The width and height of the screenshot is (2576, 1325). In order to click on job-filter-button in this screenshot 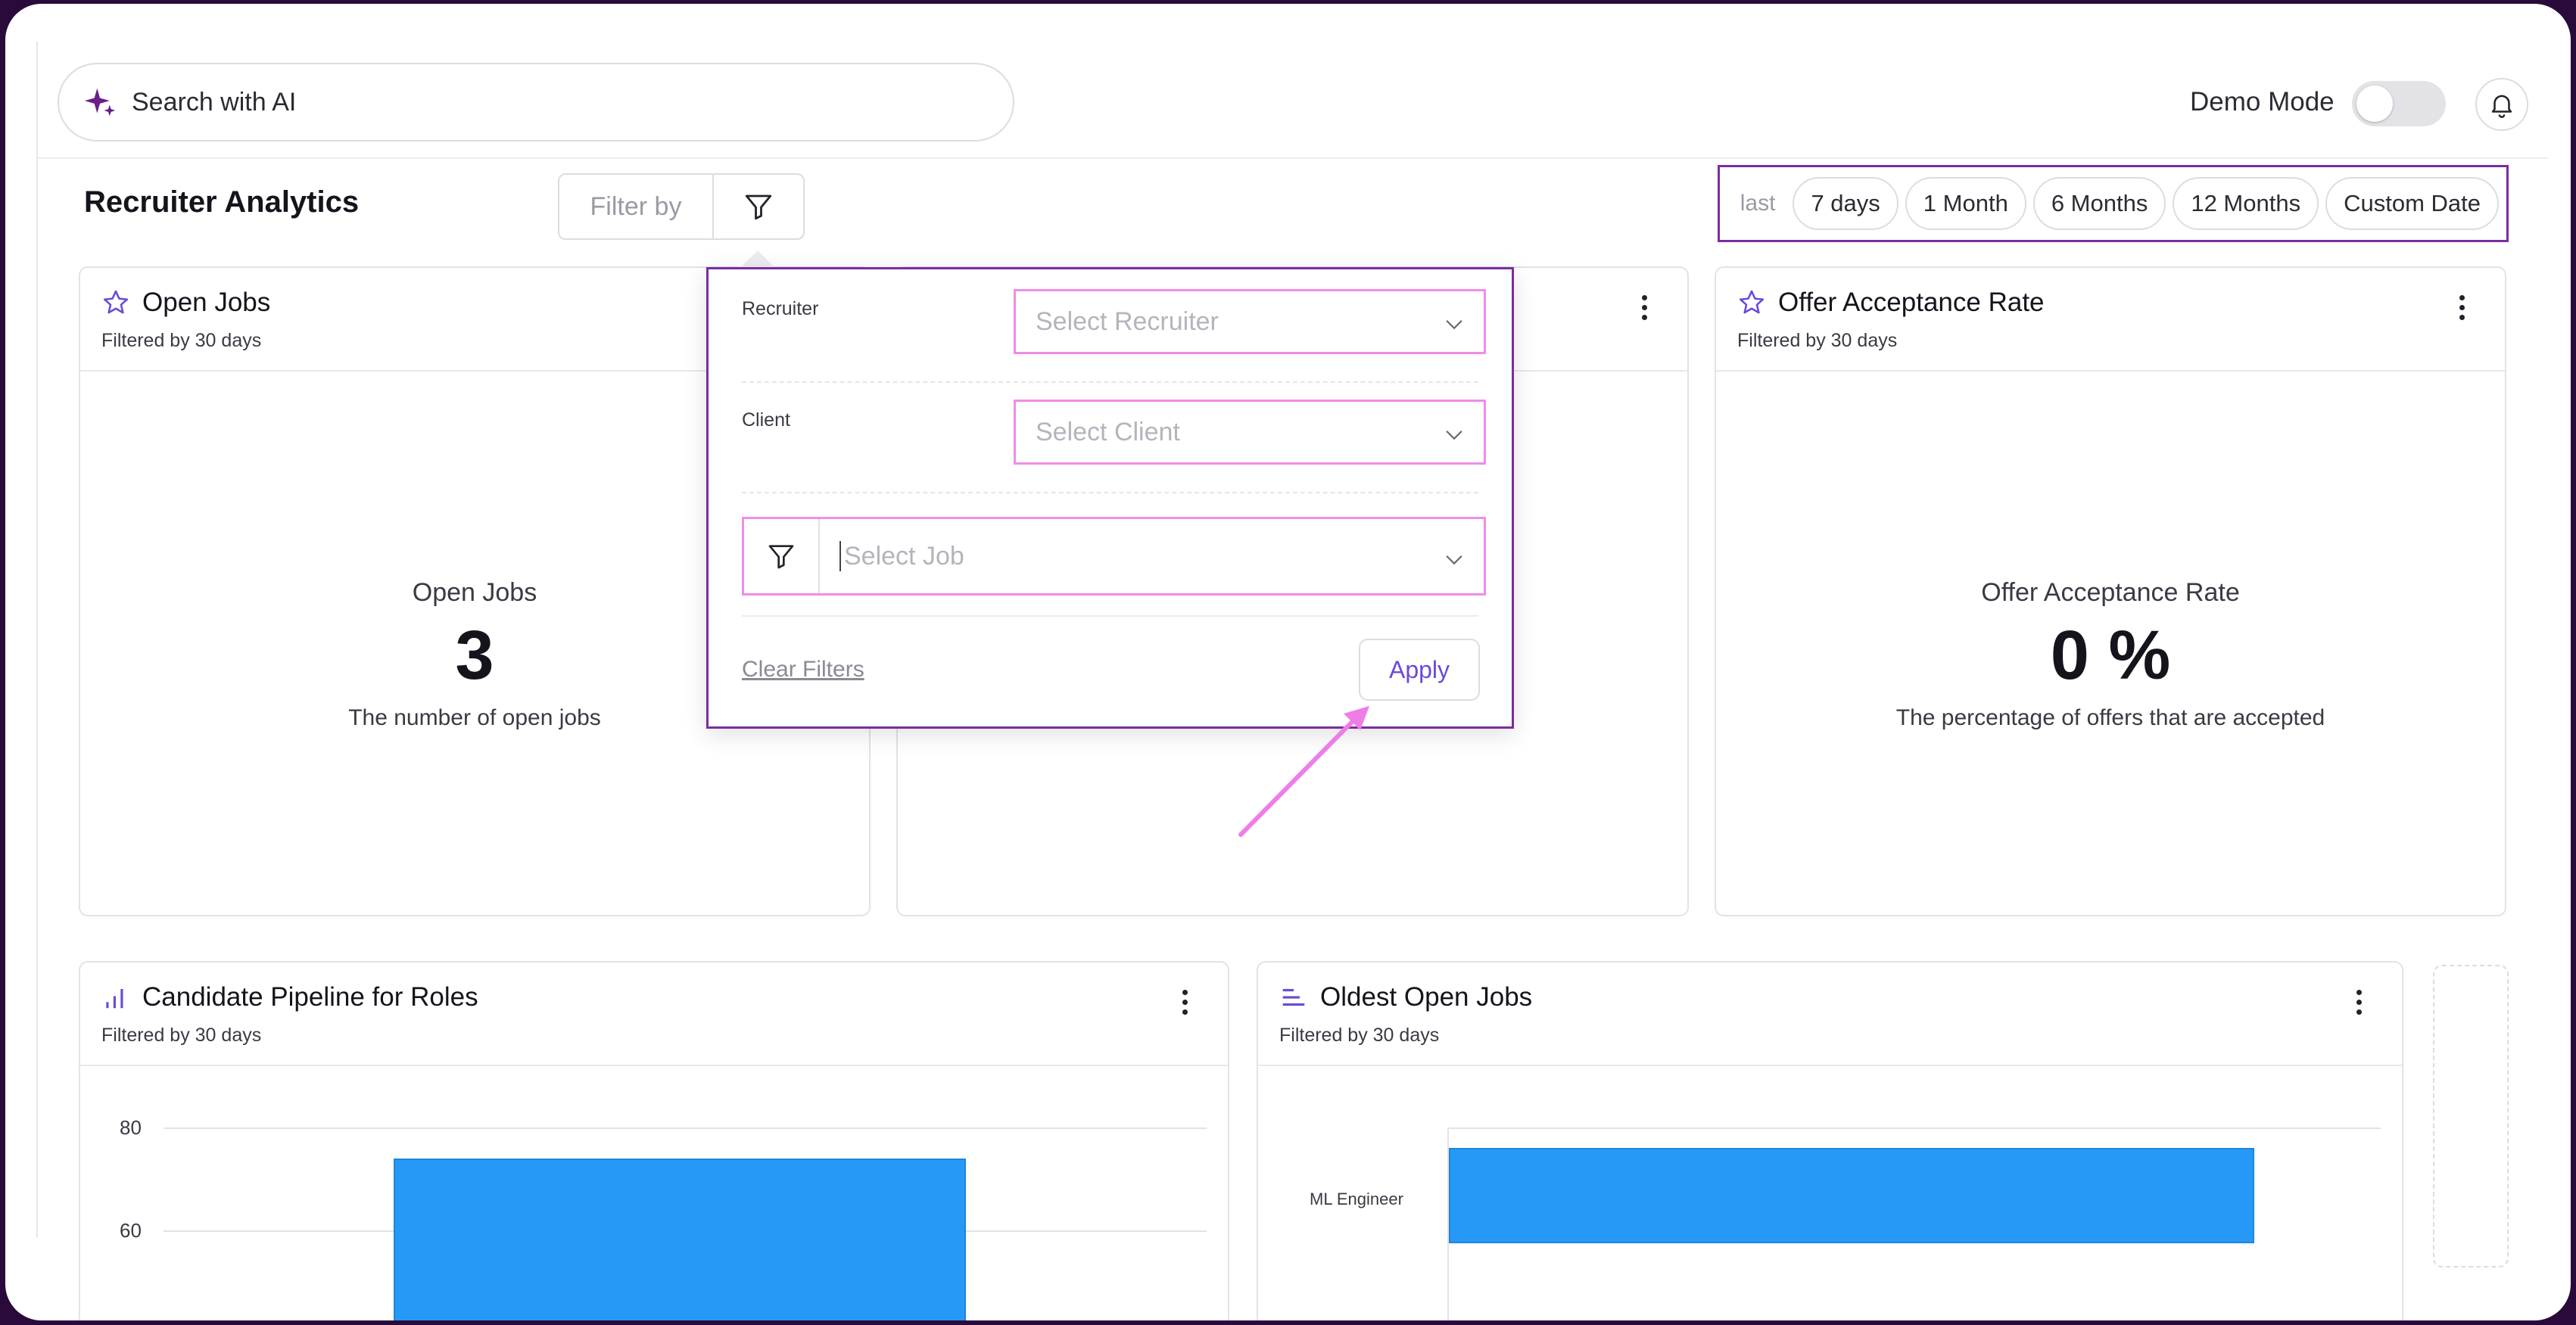, I will do `click(782, 556)`.